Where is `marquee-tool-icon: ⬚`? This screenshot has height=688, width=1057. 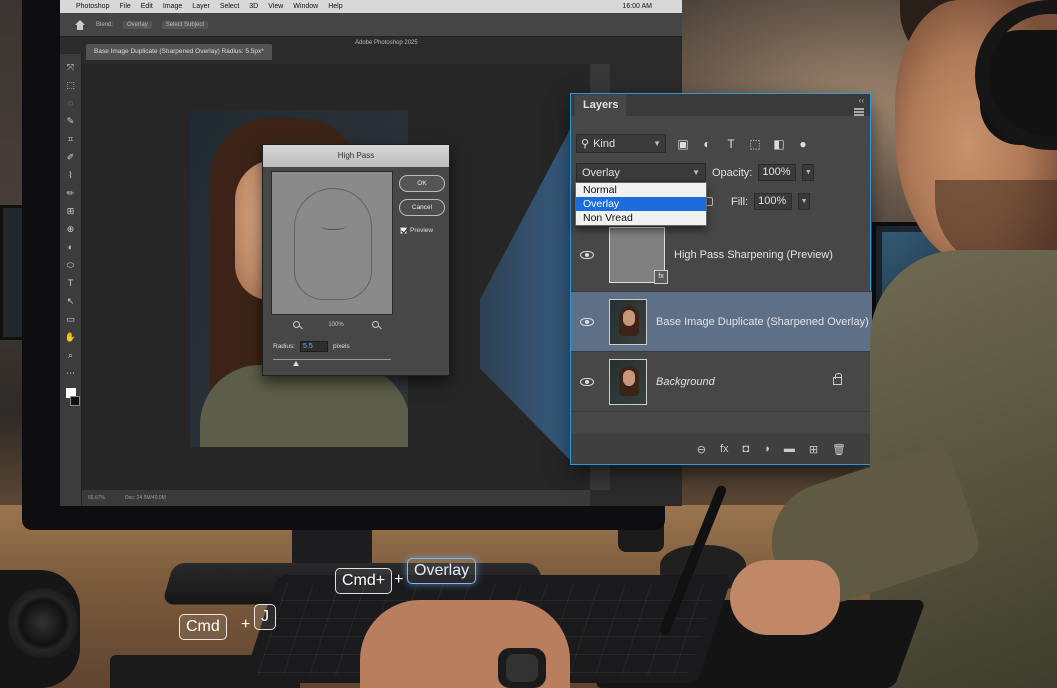 marquee-tool-icon: ⬚ is located at coordinates (71, 85).